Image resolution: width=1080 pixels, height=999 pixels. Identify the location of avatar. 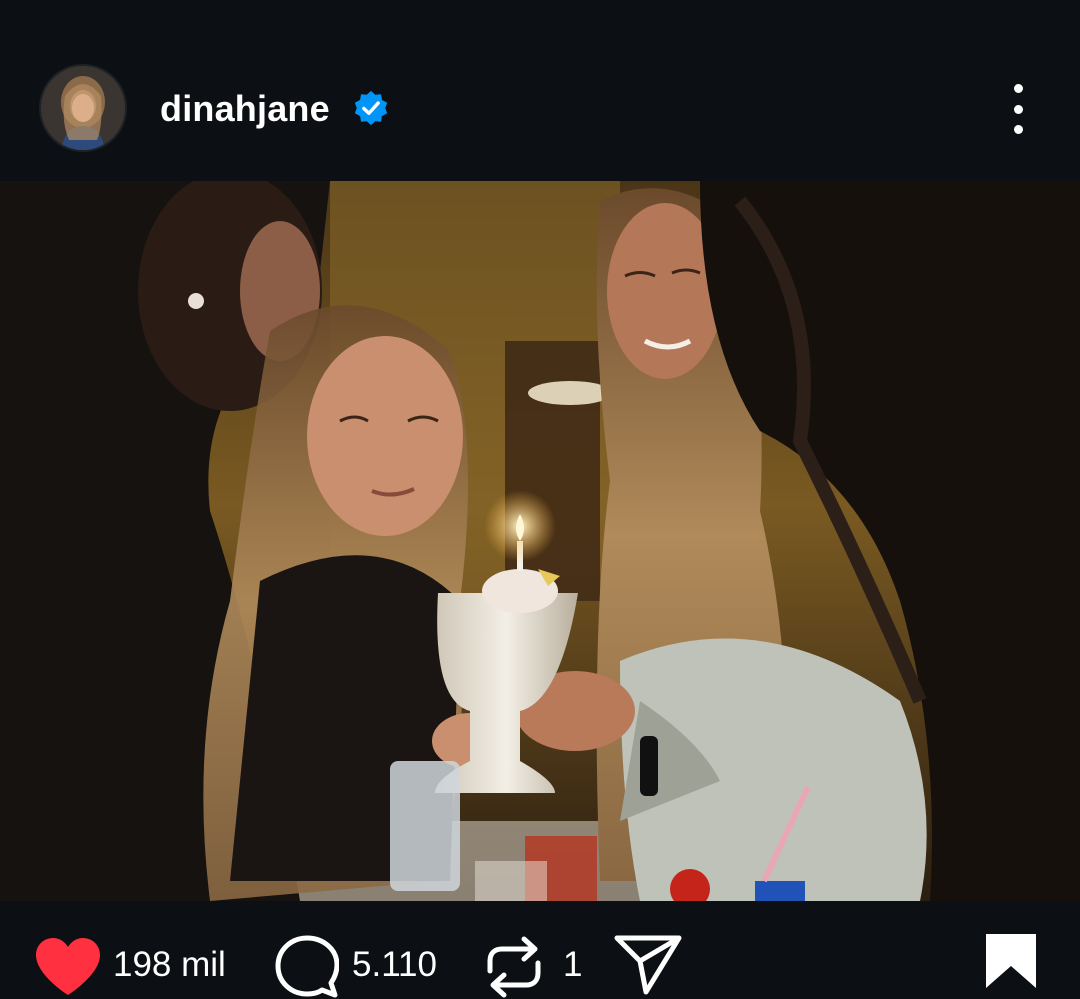
(83, 108).